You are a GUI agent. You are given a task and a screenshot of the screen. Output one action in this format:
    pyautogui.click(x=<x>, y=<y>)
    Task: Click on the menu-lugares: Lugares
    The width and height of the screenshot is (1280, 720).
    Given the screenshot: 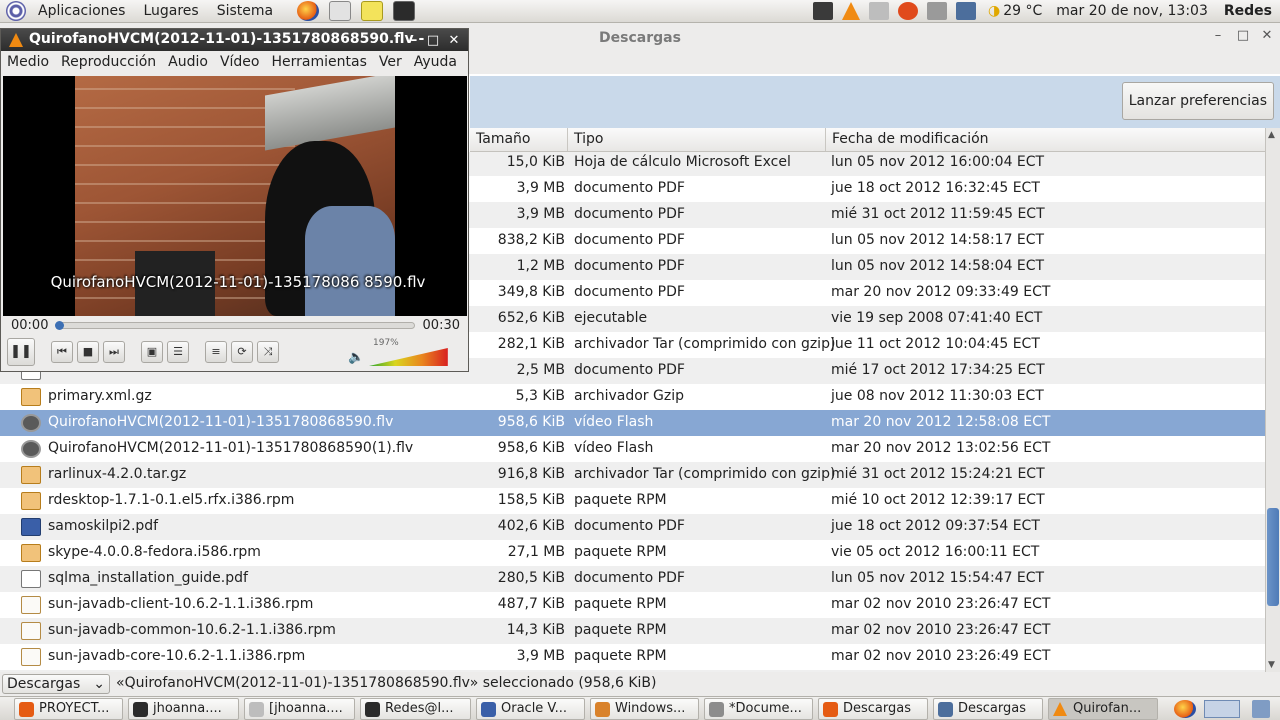 What is the action you would take?
    pyautogui.click(x=170, y=11)
    